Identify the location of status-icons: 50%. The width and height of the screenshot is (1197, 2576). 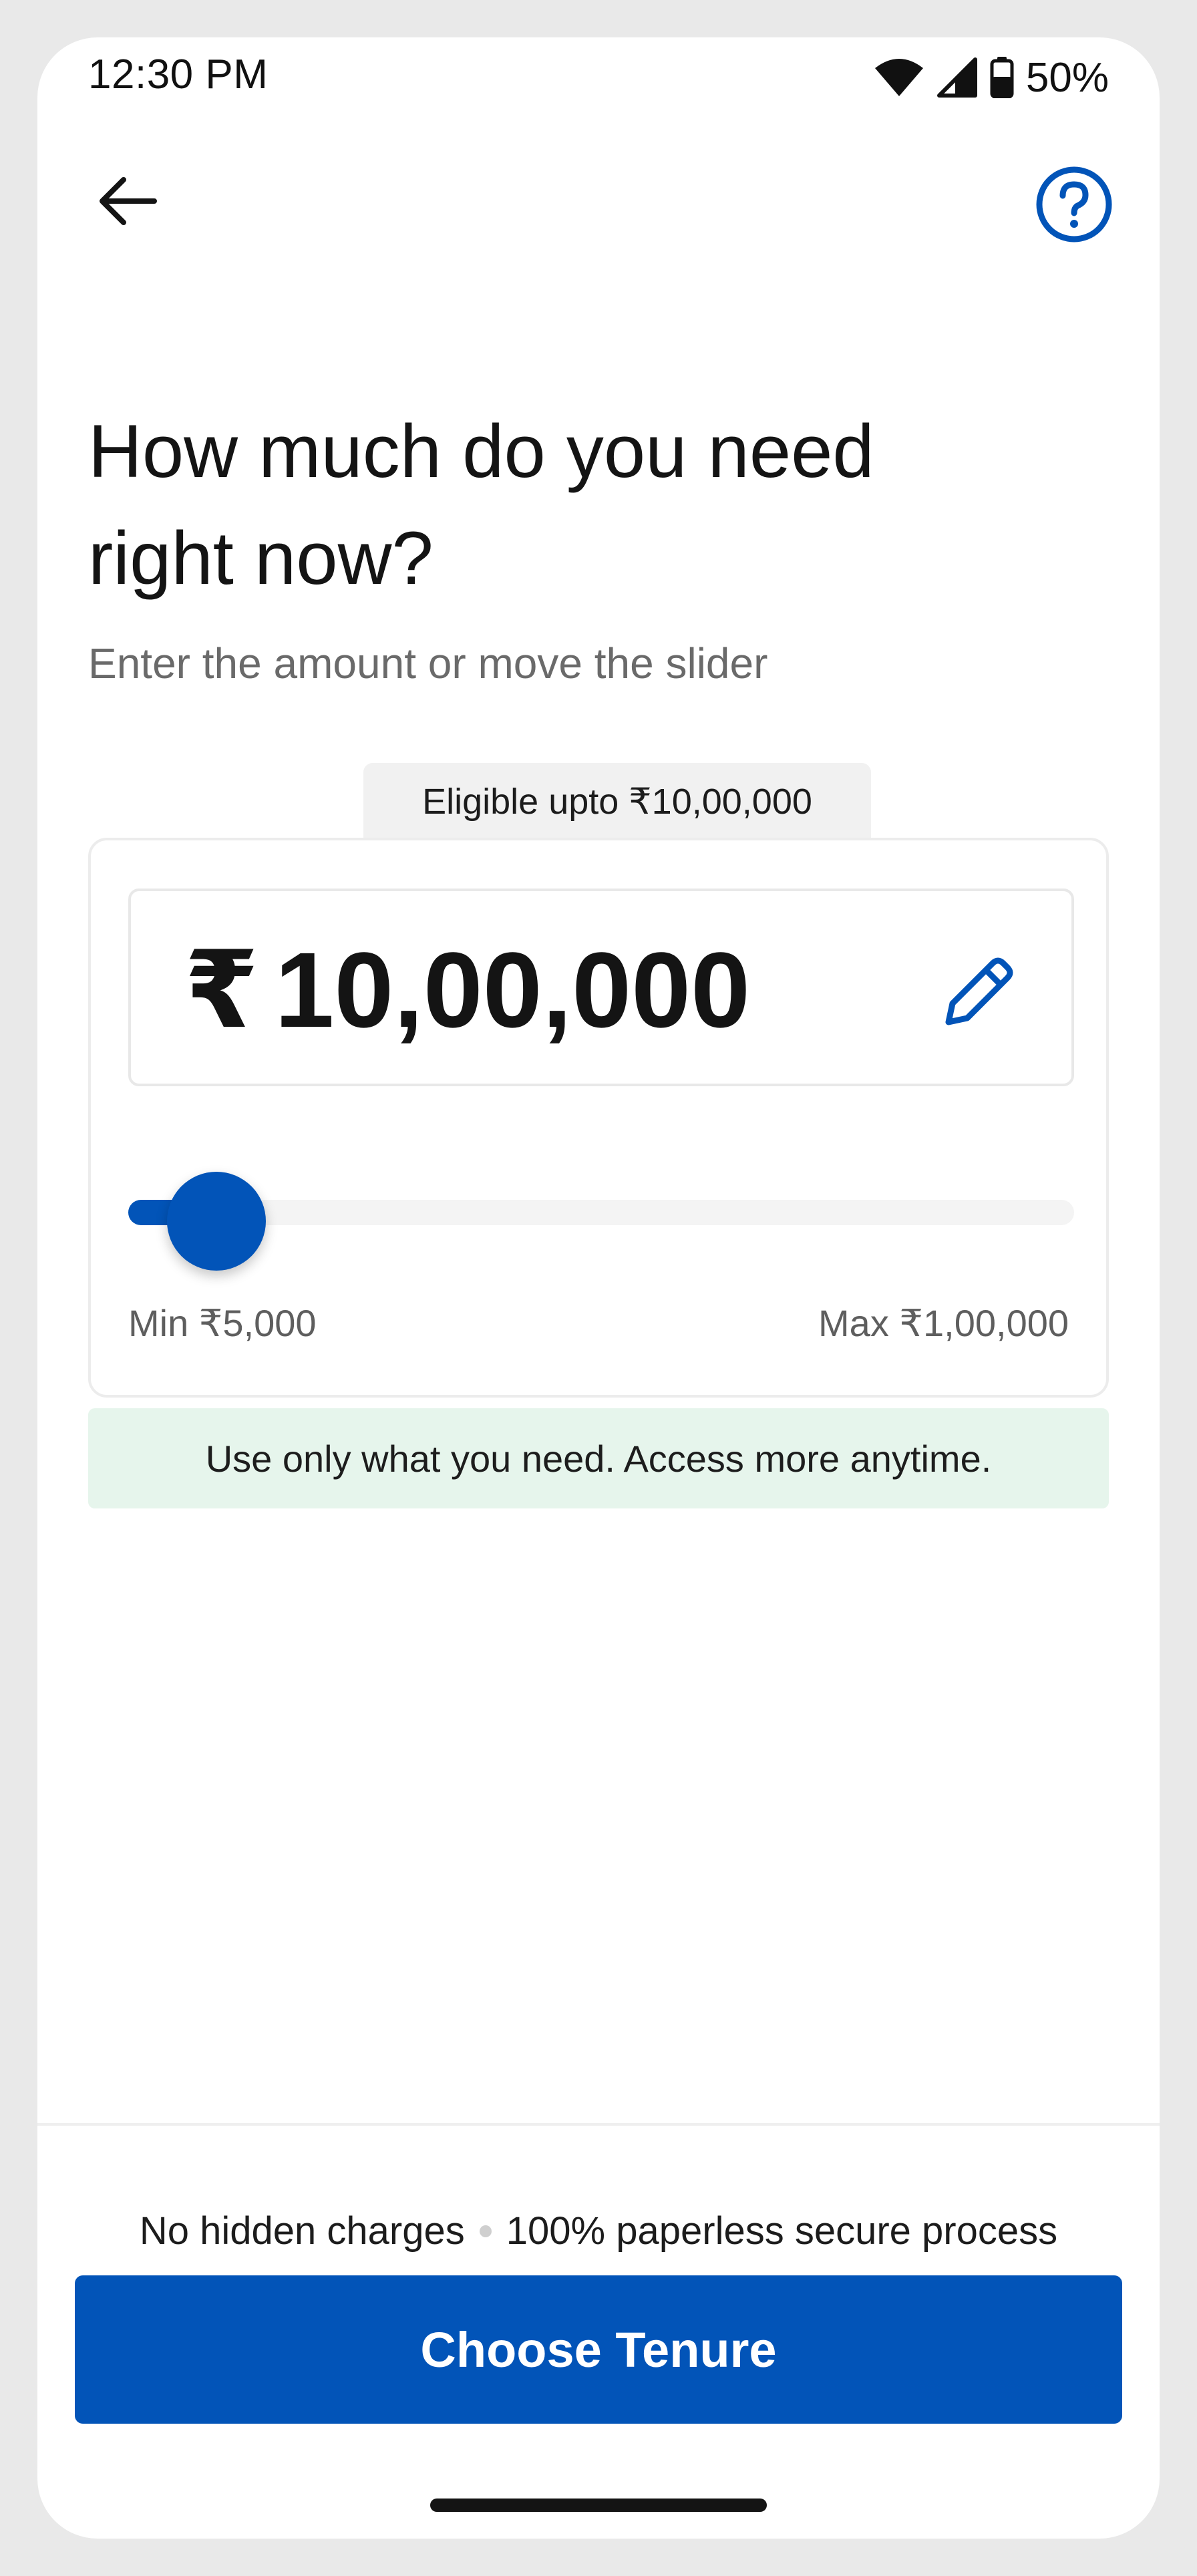
(991, 77).